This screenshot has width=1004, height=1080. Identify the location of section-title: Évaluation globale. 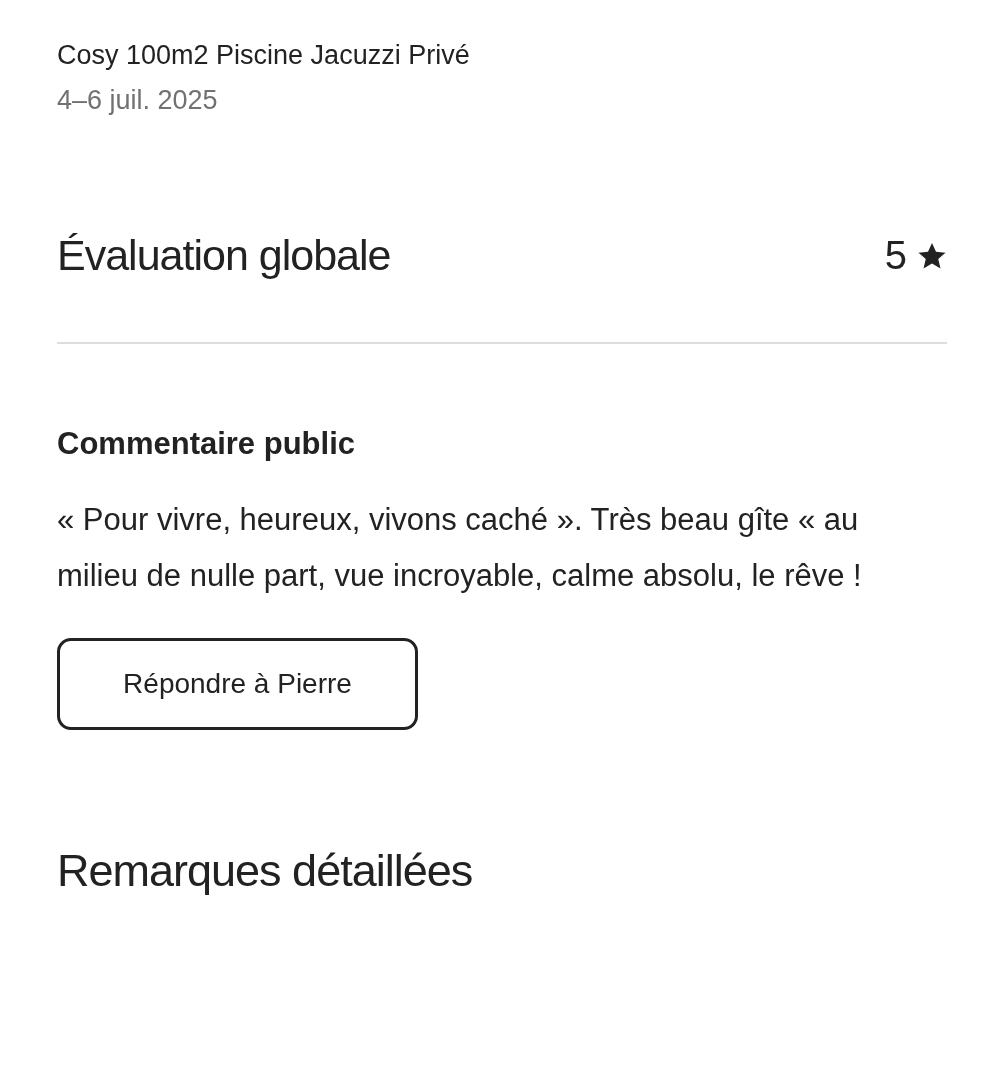
(224, 255).